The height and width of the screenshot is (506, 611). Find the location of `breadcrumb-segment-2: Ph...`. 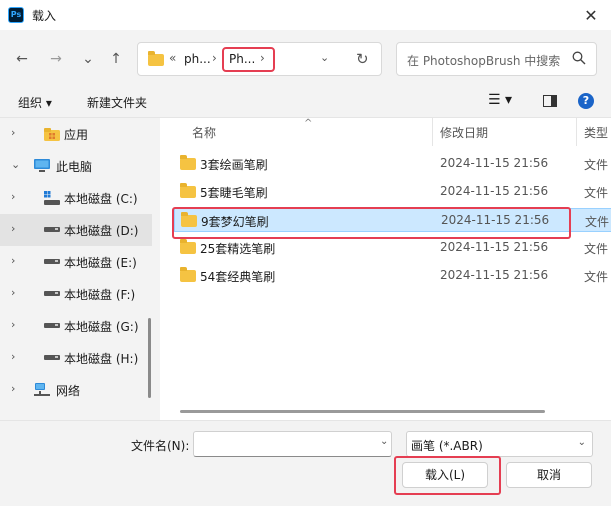

breadcrumb-segment-2: Ph... is located at coordinates (242, 59).